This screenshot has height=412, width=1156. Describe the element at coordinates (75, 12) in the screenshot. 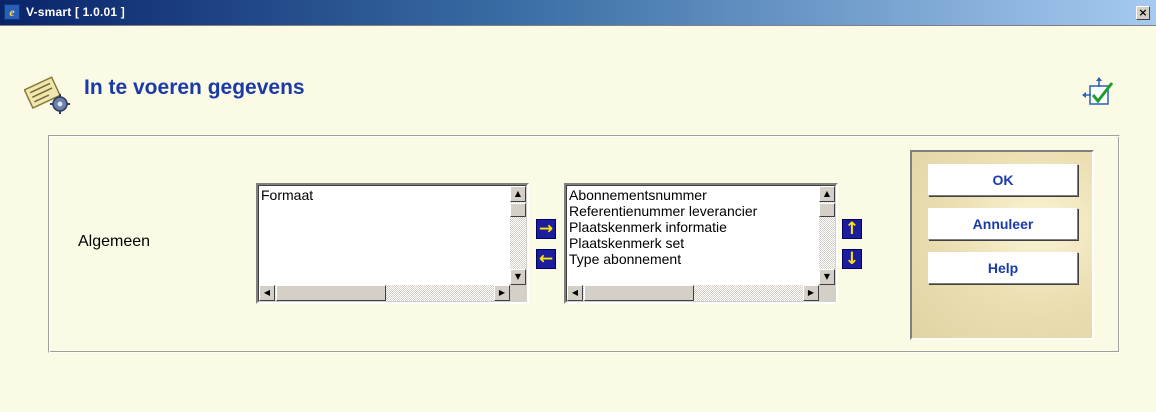

I see `window-title: V-smart [ 1.0.01 ]` at that location.